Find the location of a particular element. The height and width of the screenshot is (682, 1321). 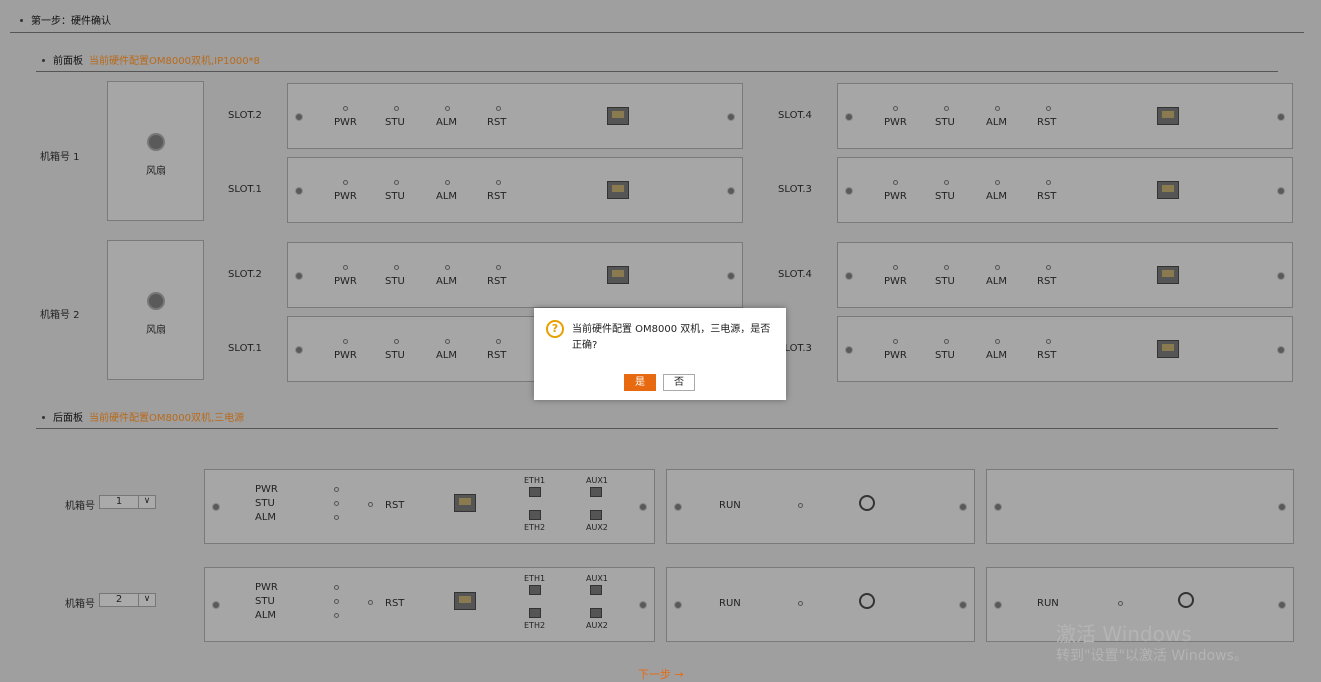

step-title: 第一步：硬件确认 is located at coordinates (65, 19).